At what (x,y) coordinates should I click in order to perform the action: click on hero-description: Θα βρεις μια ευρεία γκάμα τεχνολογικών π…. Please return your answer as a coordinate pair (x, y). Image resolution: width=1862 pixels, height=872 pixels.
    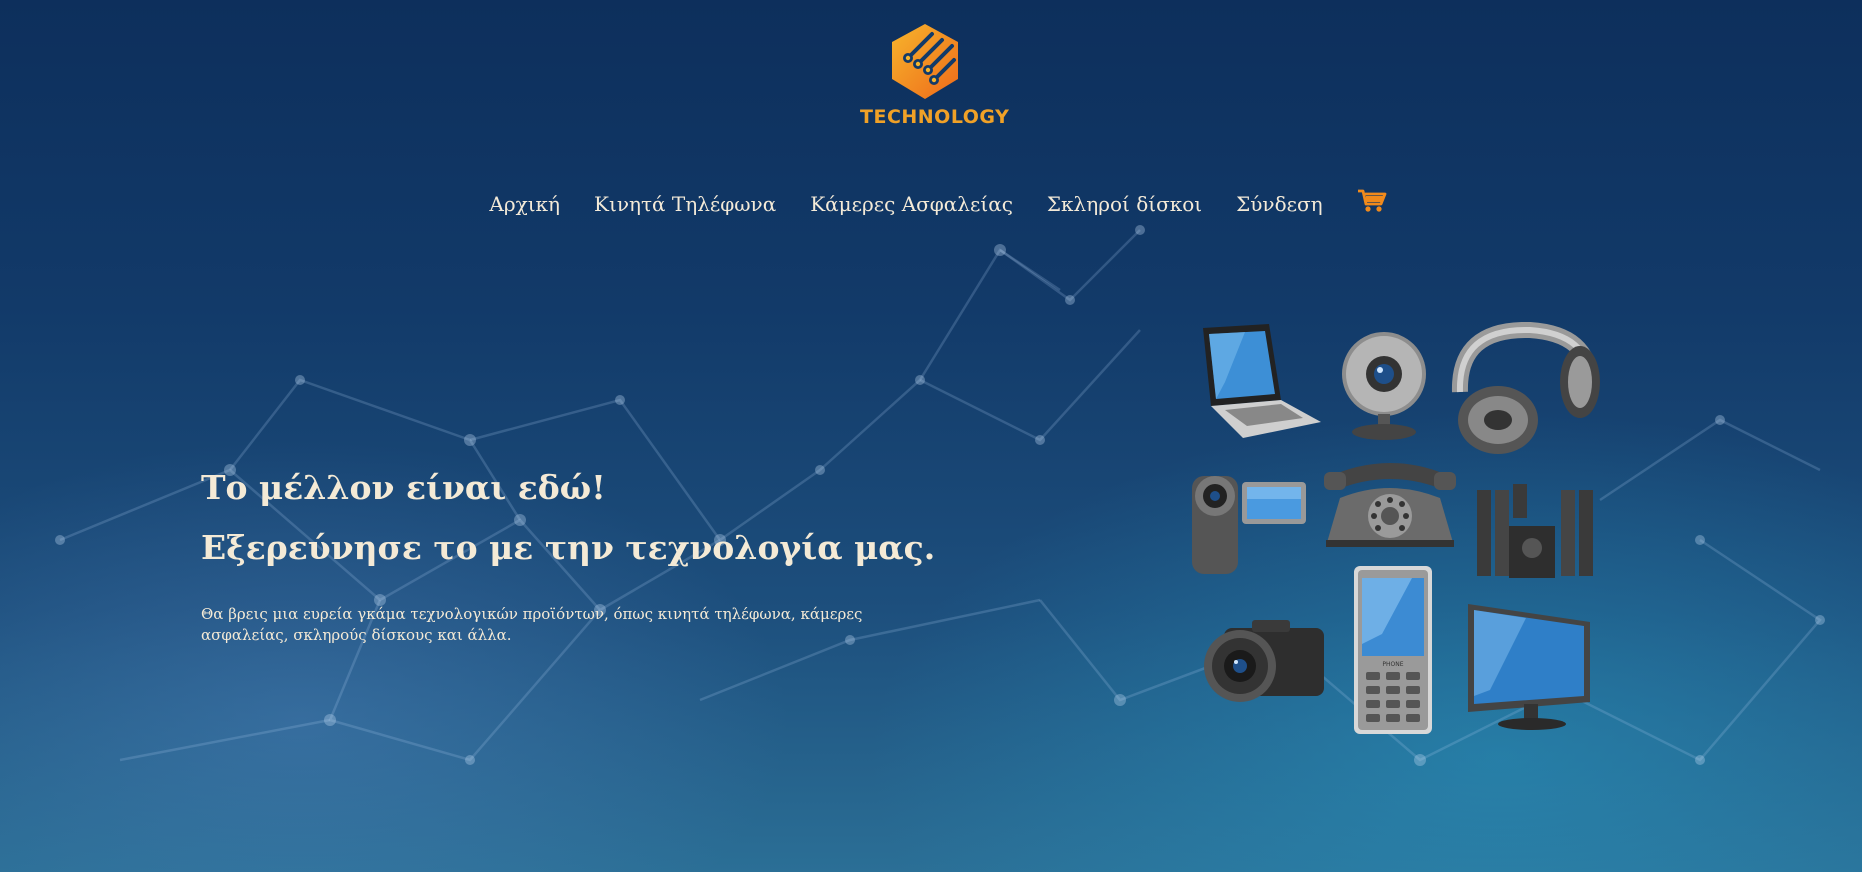
    Looking at the image, I should click on (532, 624).